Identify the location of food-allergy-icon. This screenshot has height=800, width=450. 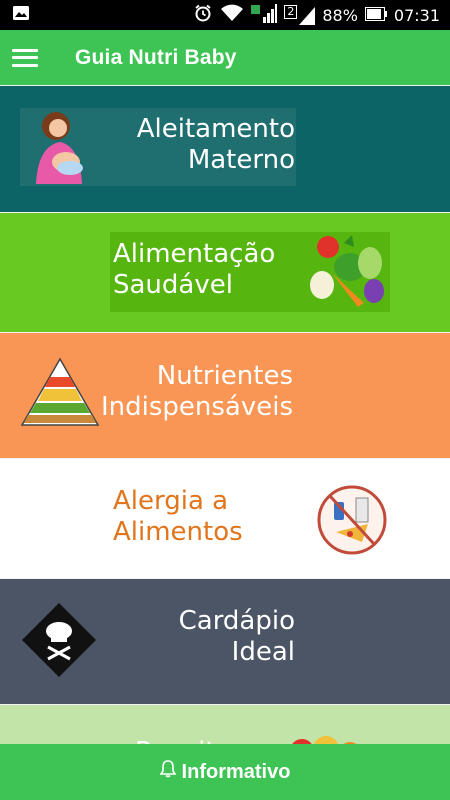
(352, 522).